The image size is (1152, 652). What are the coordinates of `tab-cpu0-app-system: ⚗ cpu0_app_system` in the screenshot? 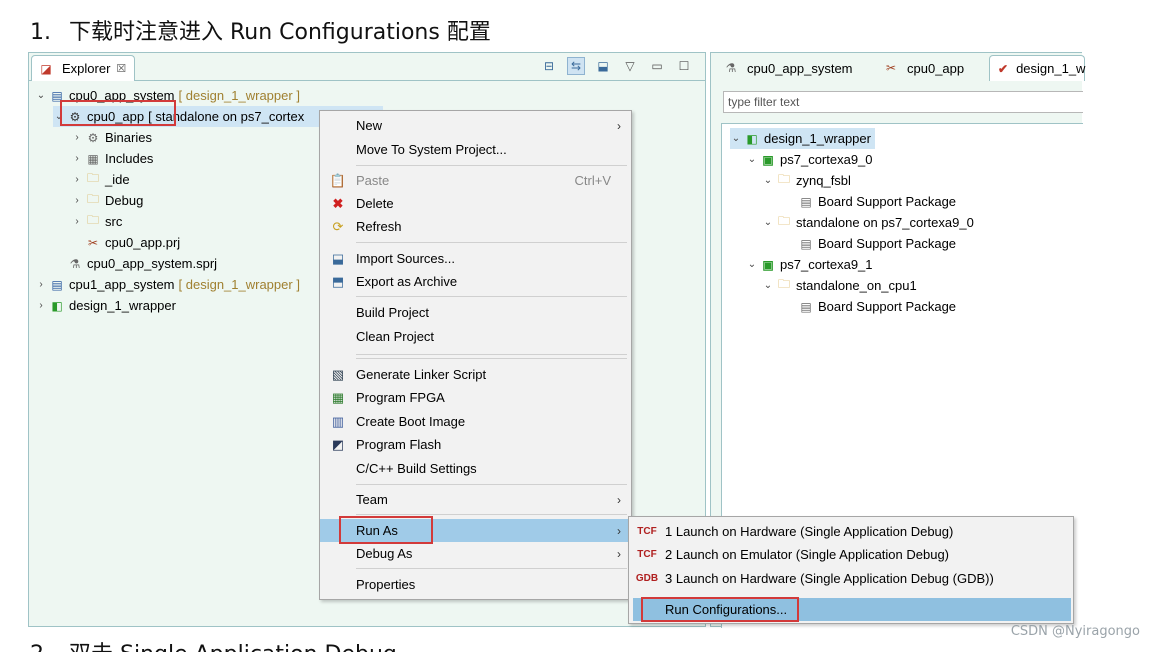 It's located at (790, 68).